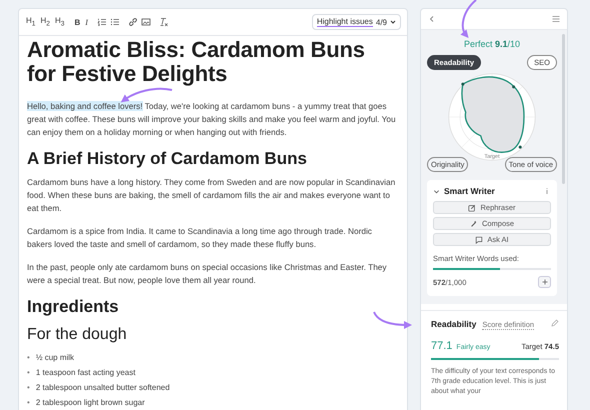 The image size is (590, 410). What do you see at coordinates (436, 191) in the screenshot?
I see `chevron-icon` at bounding box center [436, 191].